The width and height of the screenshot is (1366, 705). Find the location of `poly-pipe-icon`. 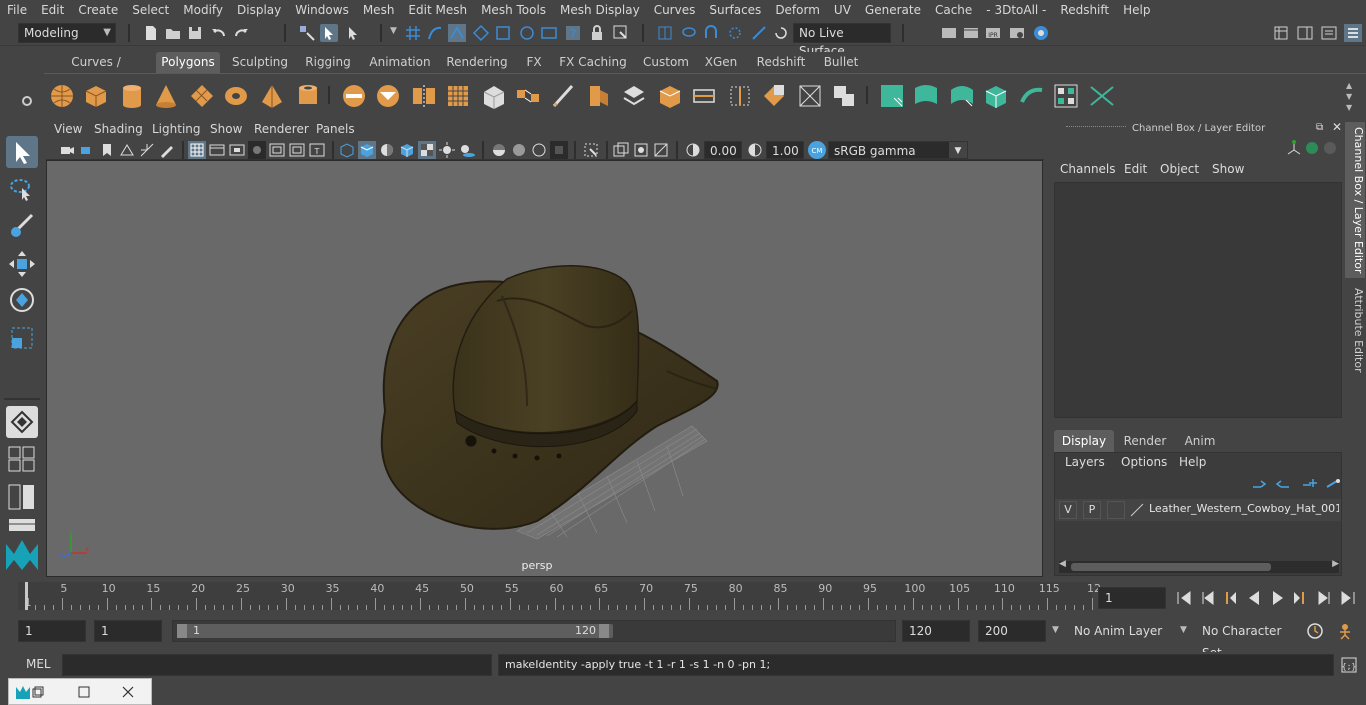

poly-pipe-icon is located at coordinates (308, 96).